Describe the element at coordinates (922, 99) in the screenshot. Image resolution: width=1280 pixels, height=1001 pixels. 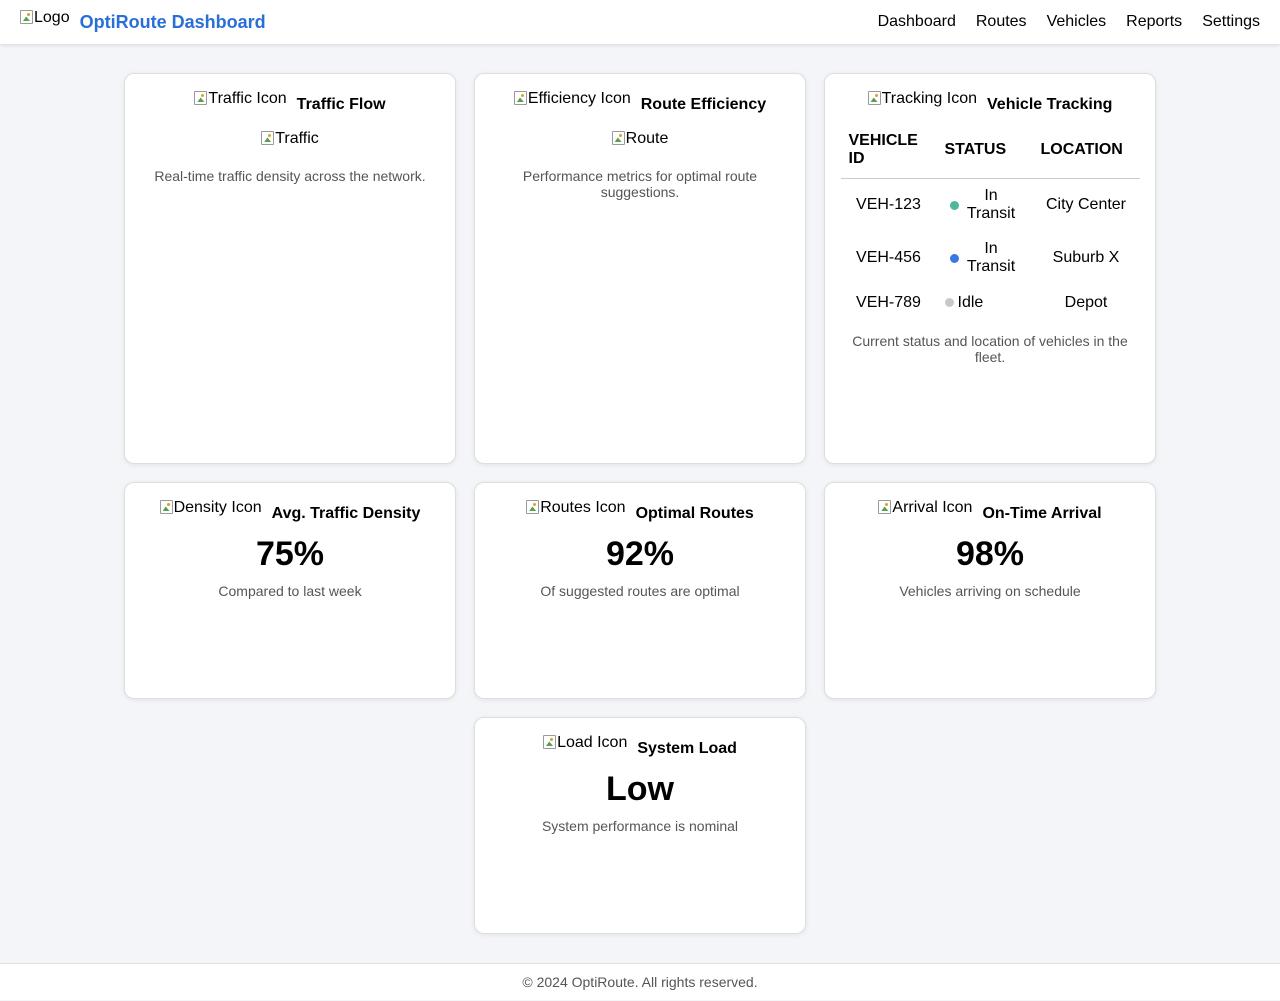
I see `tracking-icon: Tracking Icon` at that location.